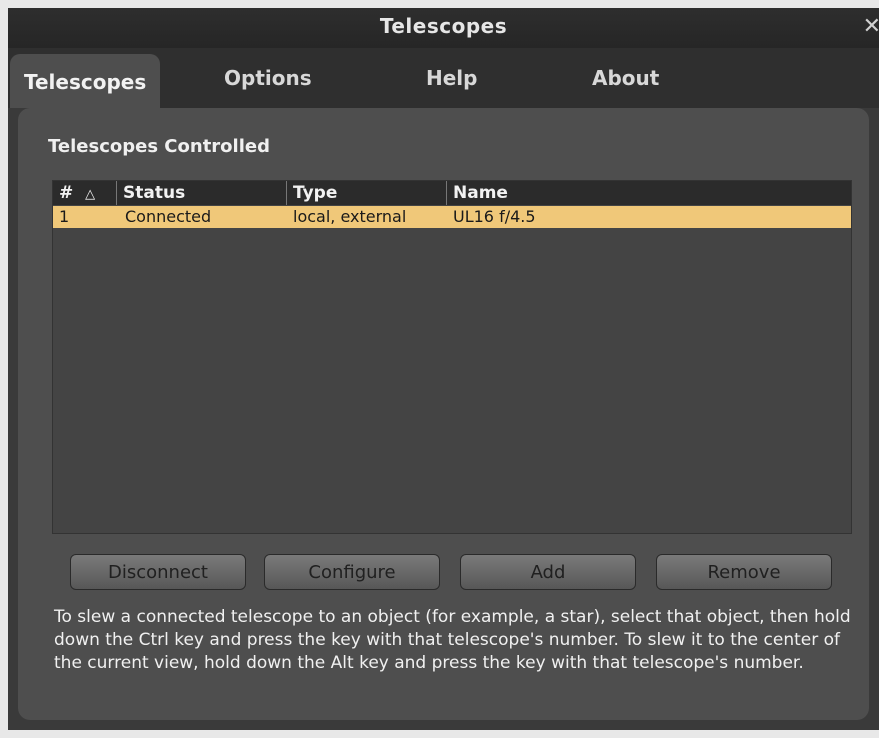 The image size is (879, 738). What do you see at coordinates (85, 81) in the screenshot?
I see `tab-telescopes: Telescopes` at bounding box center [85, 81].